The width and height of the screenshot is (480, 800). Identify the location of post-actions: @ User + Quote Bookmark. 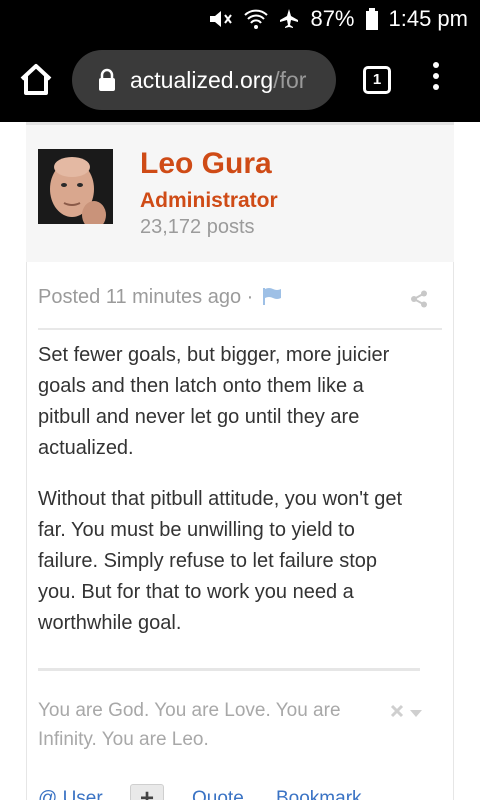
(248, 792).